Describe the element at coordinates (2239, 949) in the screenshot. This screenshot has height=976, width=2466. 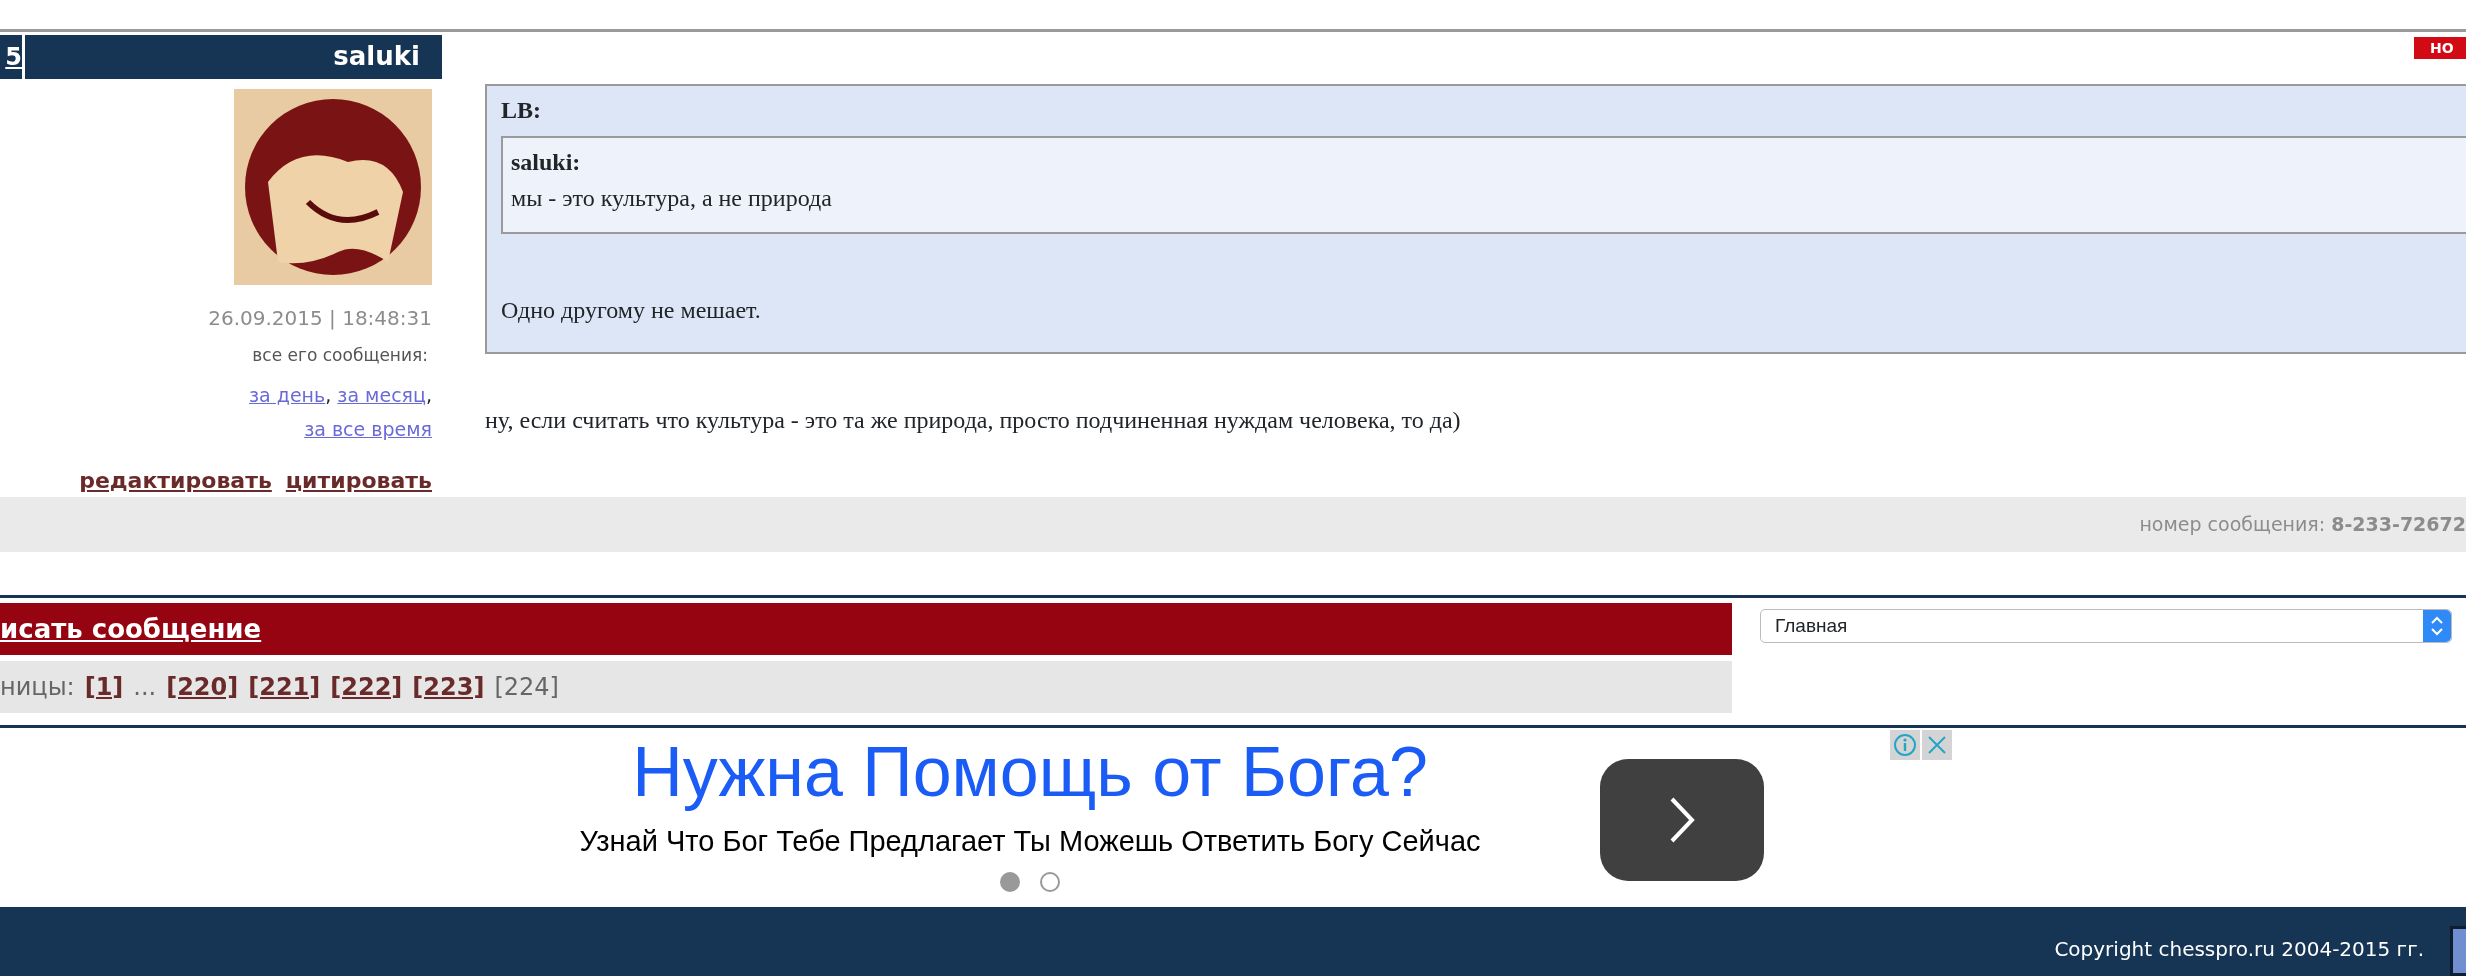
I see `copyright-text: Copyright chesspro.ru 2004-2015 гг.` at that location.